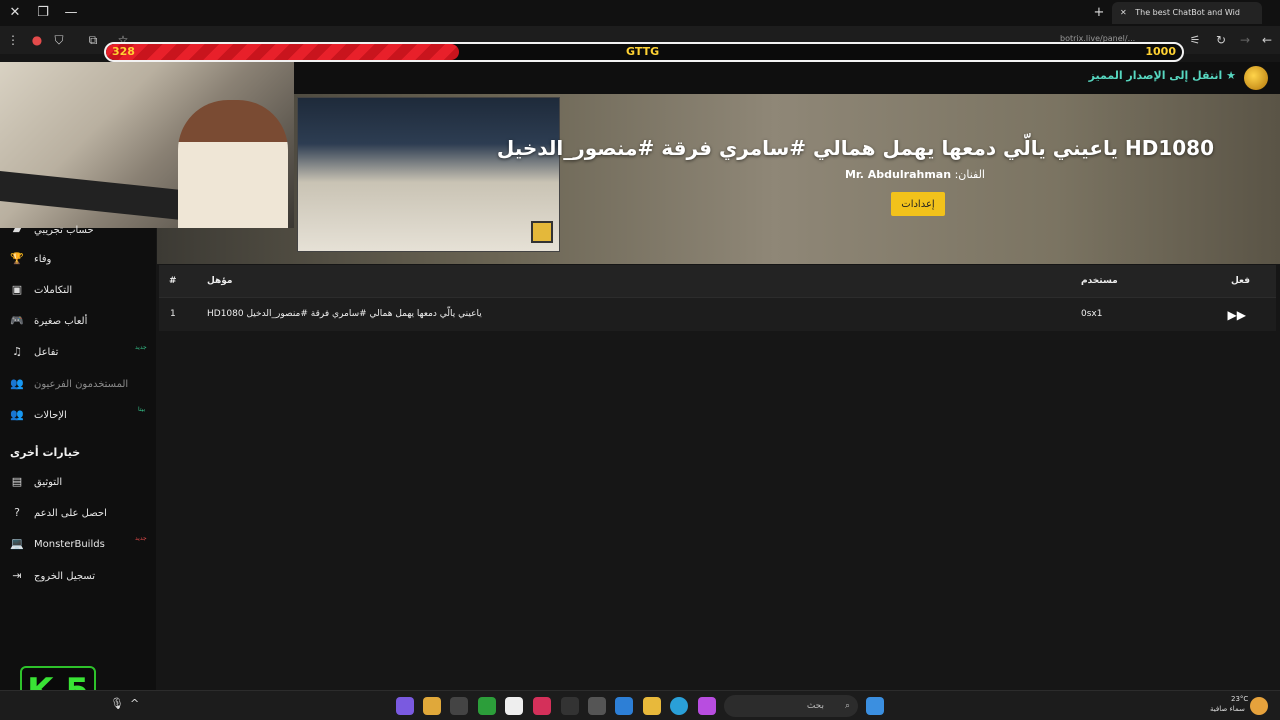 This screenshot has height=720, width=1280. I want to click on gamepad-icon: 🎮, so click(17, 320).